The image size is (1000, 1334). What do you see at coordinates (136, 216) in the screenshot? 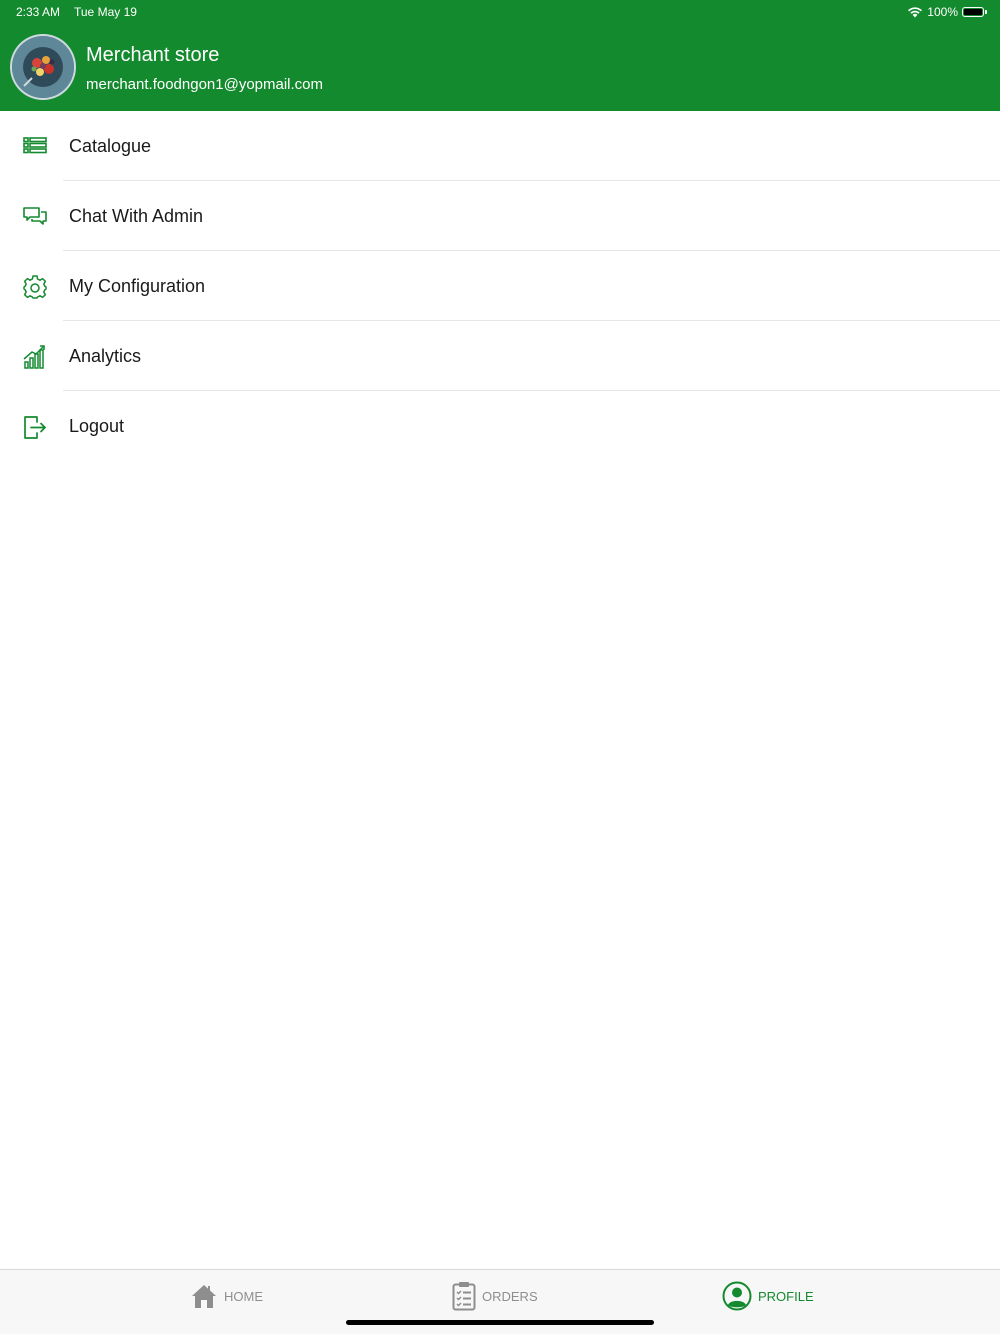
I see `menu-label-chat-with-admin: Chat With Admin` at bounding box center [136, 216].